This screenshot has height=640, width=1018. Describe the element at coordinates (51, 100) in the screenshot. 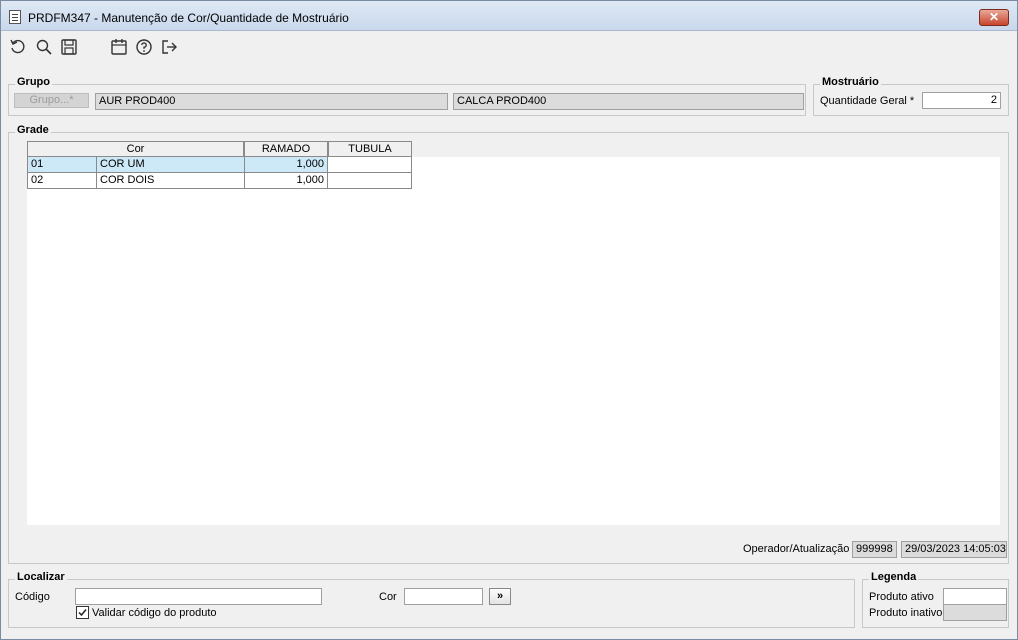

I see `grupo-button: Grupo...*` at that location.